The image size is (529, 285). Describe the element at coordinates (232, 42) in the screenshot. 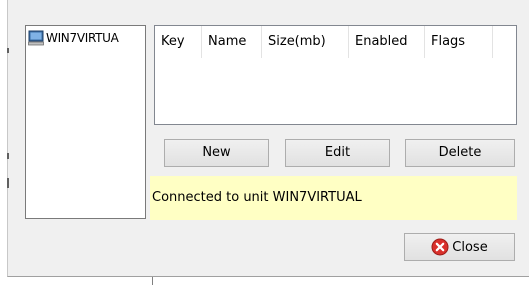

I see `column-header-name: Name` at that location.